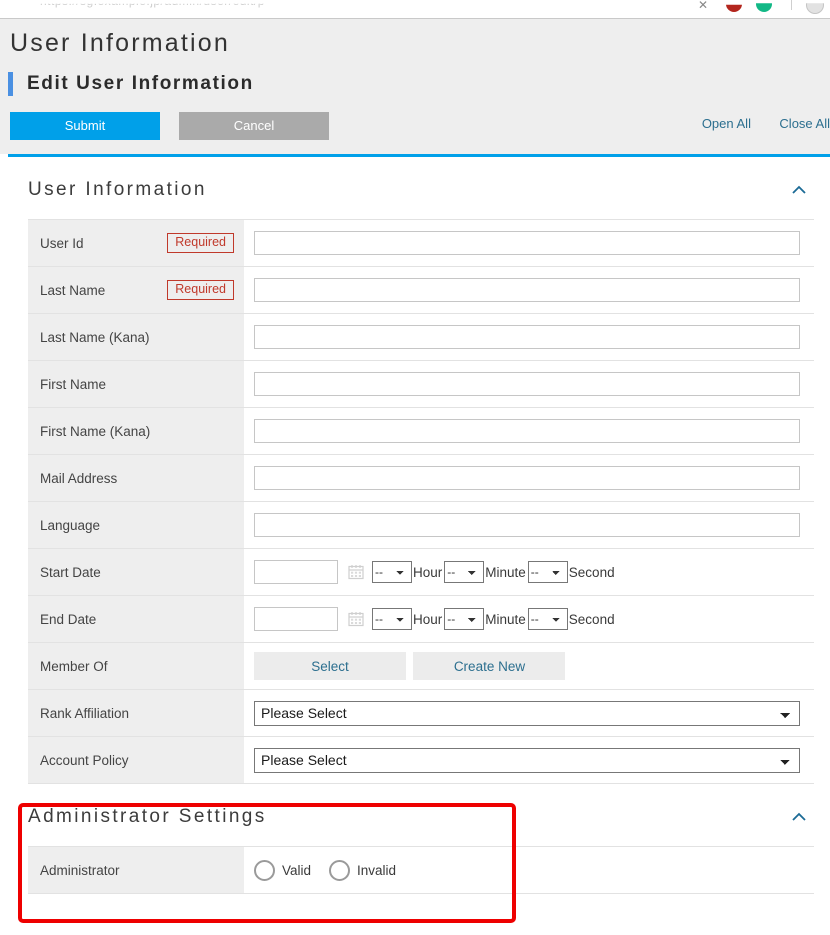 This screenshot has width=830, height=935. I want to click on row-label-cell: User Id Required, so click(136, 243).